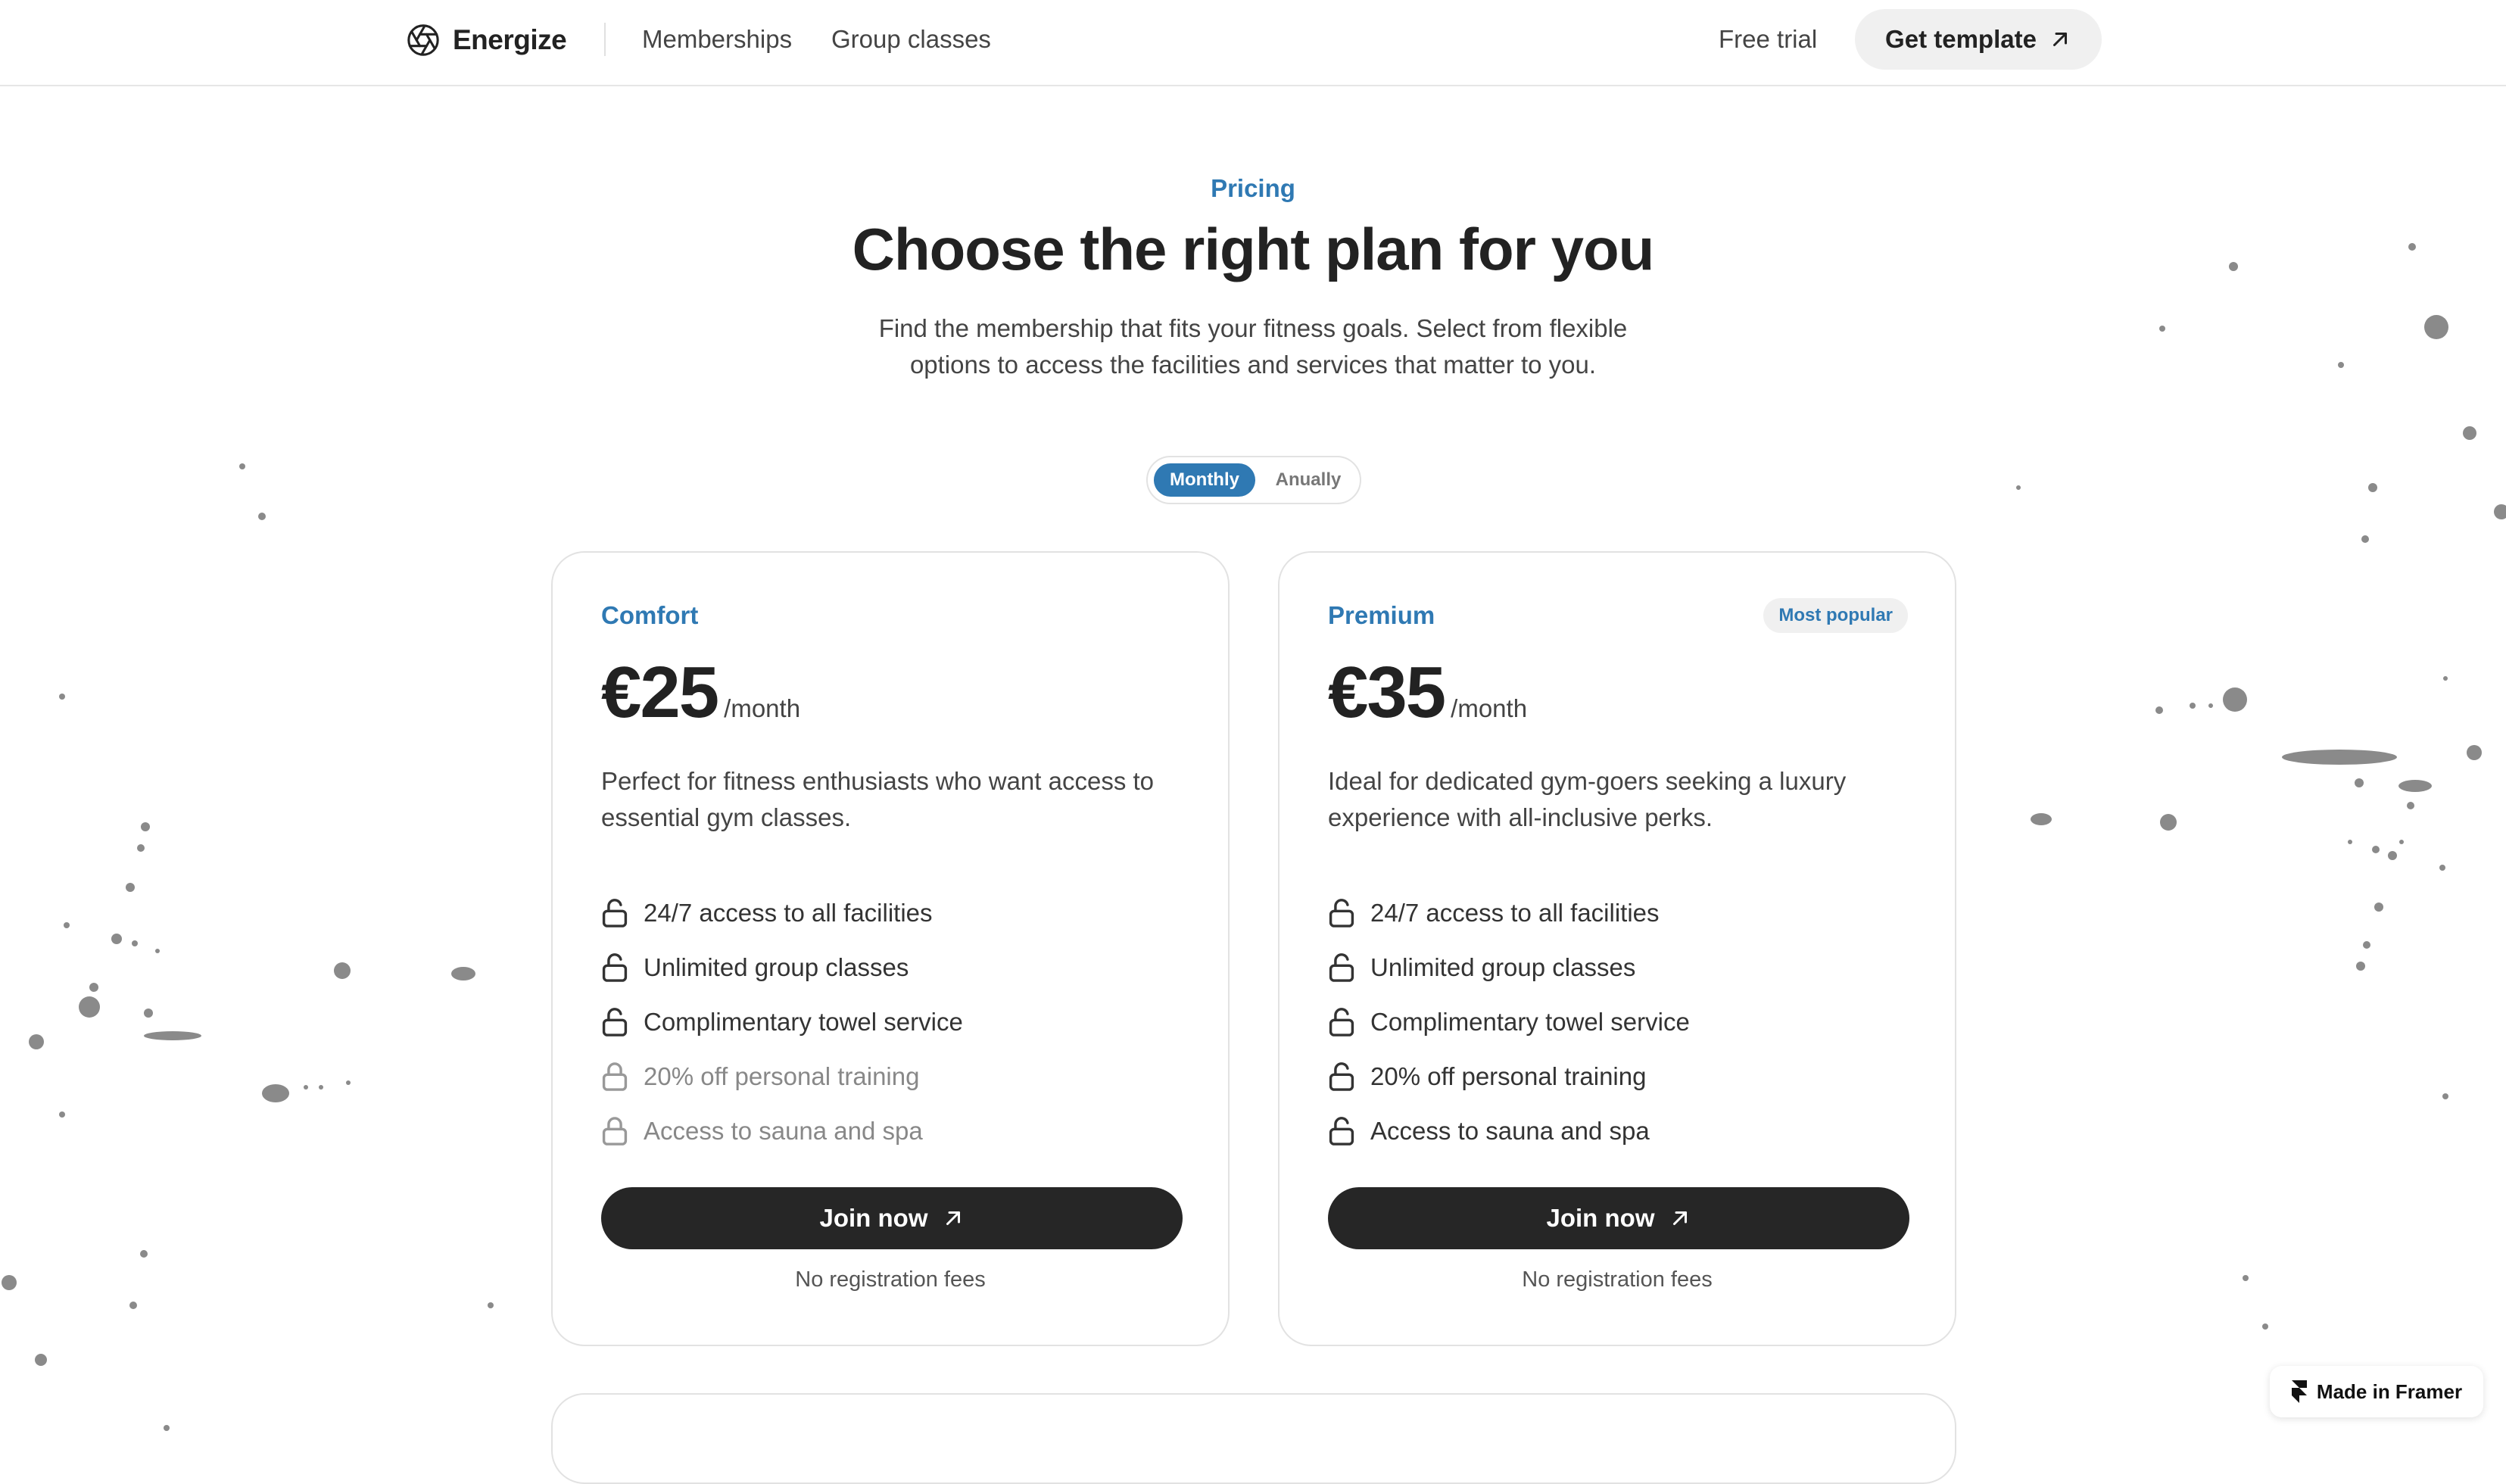 The image size is (2506, 1484). Describe the element at coordinates (650, 615) in the screenshot. I see `plan-name: Comfort` at that location.